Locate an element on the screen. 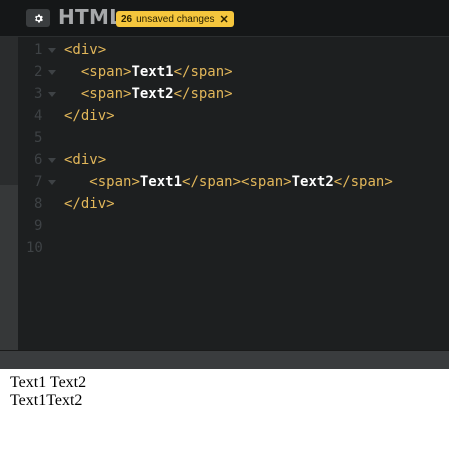  editor-header: HTML 26 unsaved changes ✕ is located at coordinates (224, 18).